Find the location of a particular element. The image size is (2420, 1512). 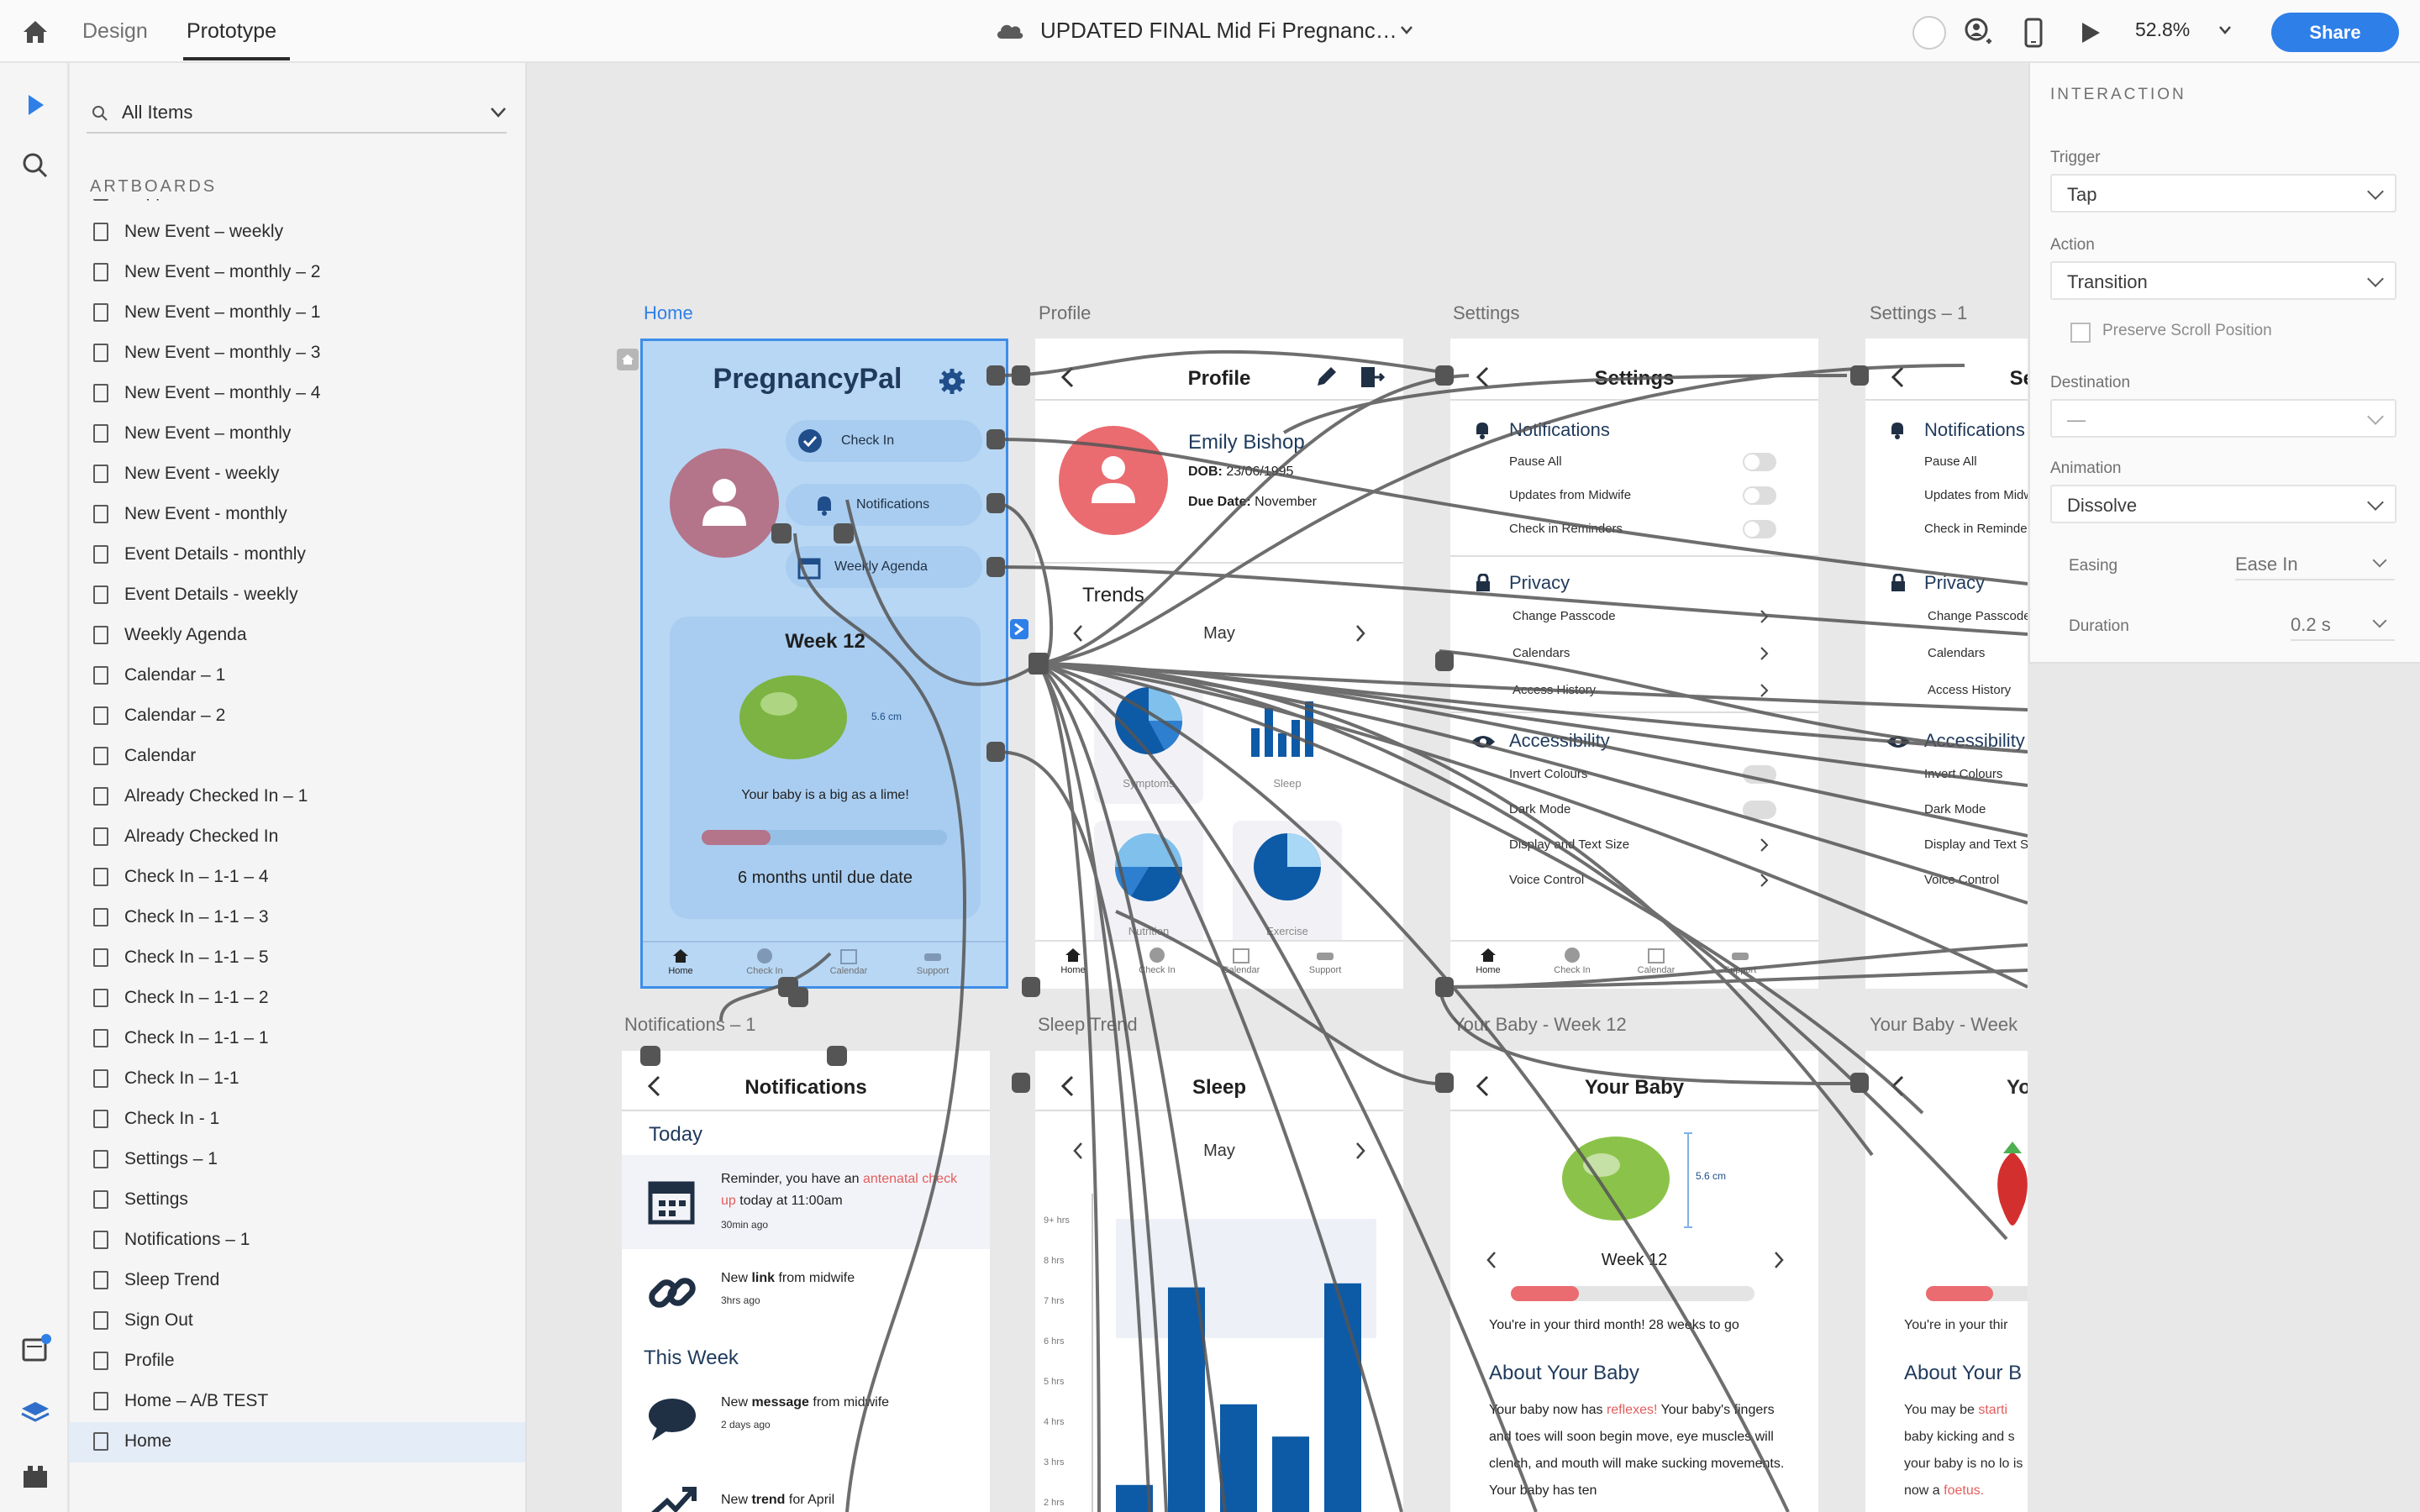

easing-value: Ease In is located at coordinates (2267, 564).